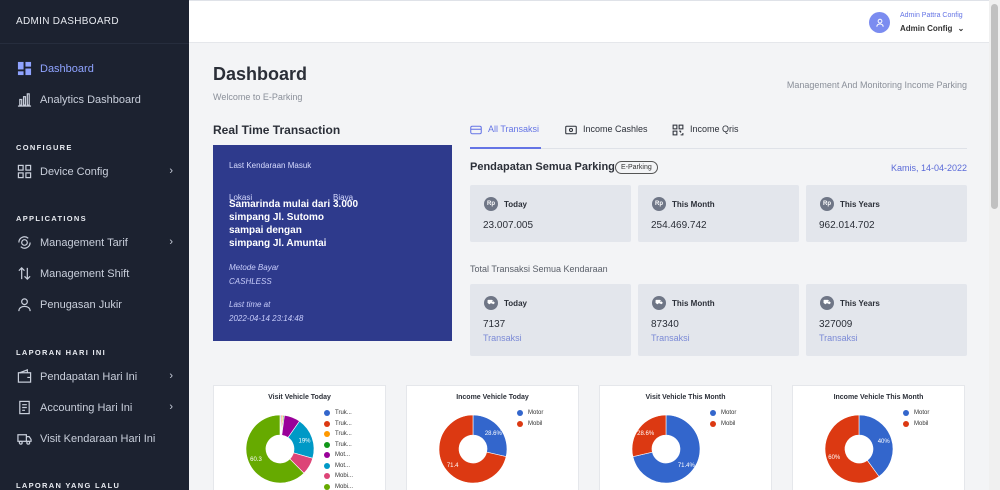 This screenshot has width=1000, height=490. I want to click on section-applications: APPLICATIONS, so click(51, 218).